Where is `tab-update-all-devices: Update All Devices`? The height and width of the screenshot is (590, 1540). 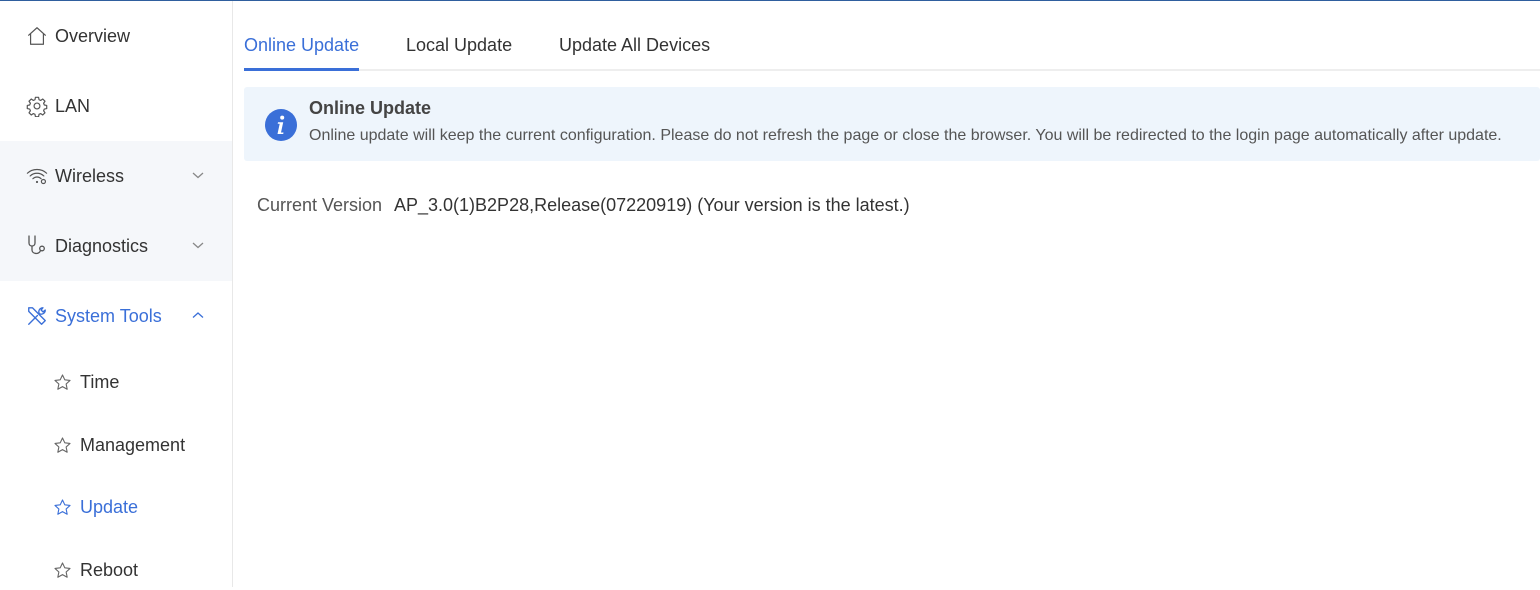
tab-update-all-devices: Update All Devices is located at coordinates (634, 46).